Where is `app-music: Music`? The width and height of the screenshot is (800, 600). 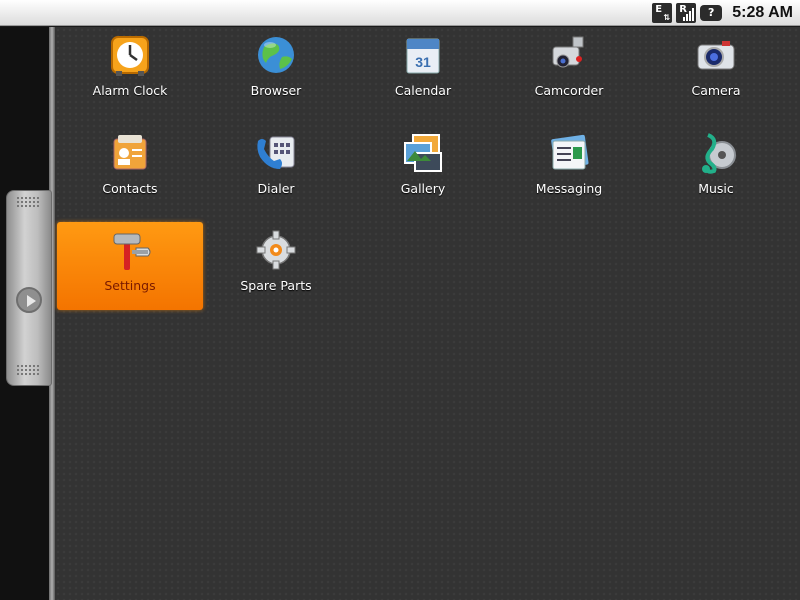
app-music: Music is located at coordinates (716, 169).